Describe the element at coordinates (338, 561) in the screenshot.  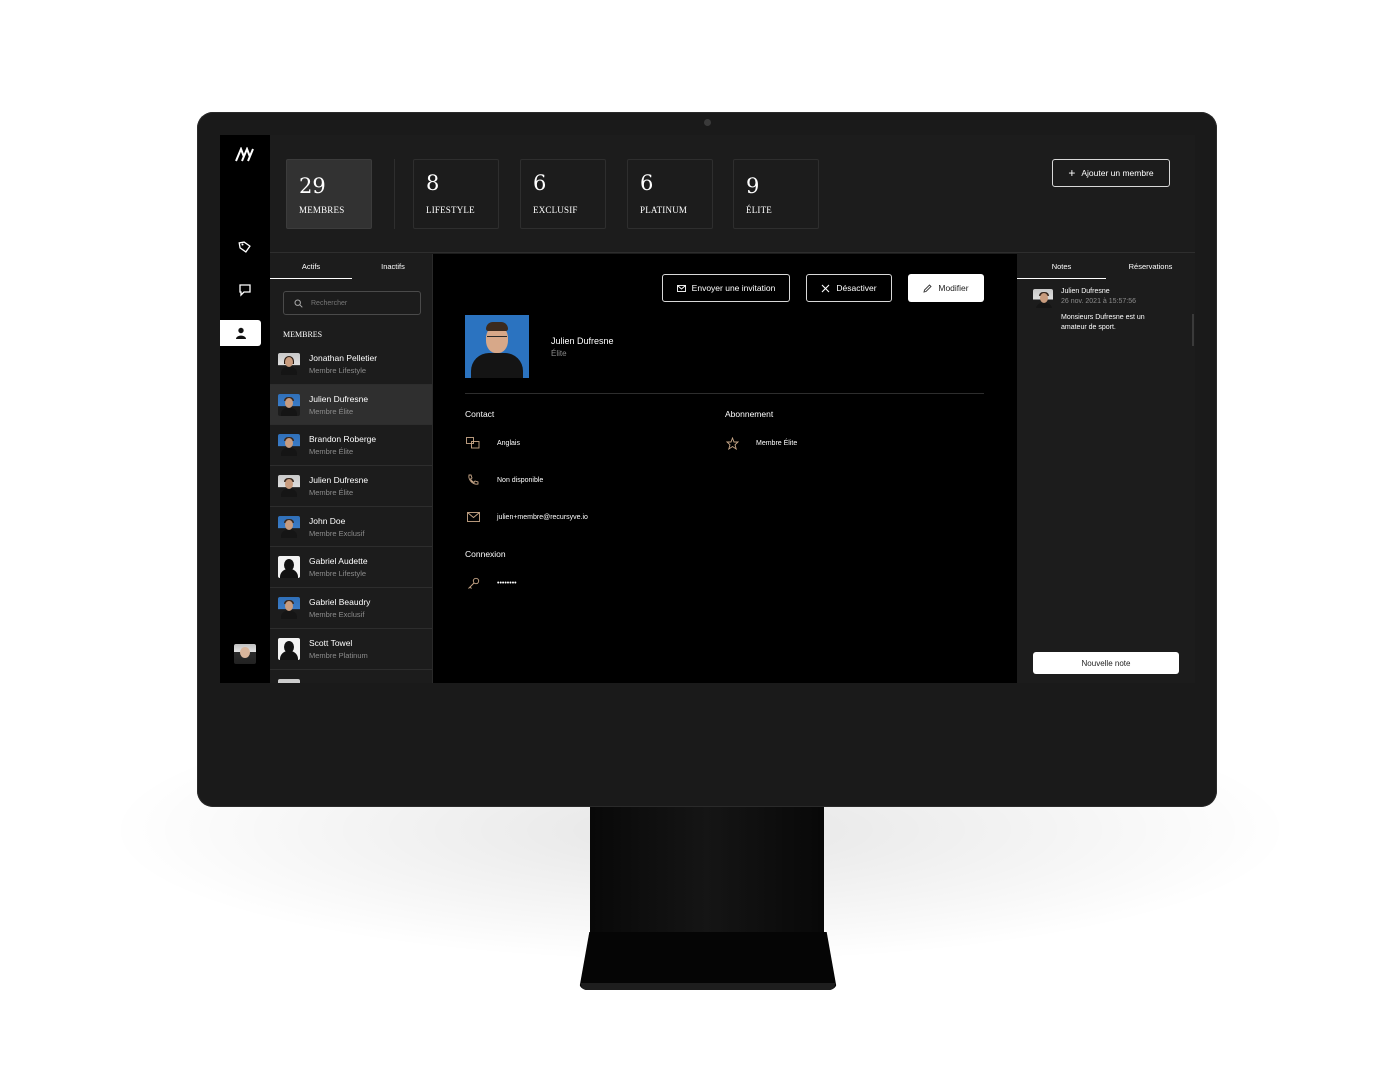
I see `member-name: Gabriel Audette` at that location.